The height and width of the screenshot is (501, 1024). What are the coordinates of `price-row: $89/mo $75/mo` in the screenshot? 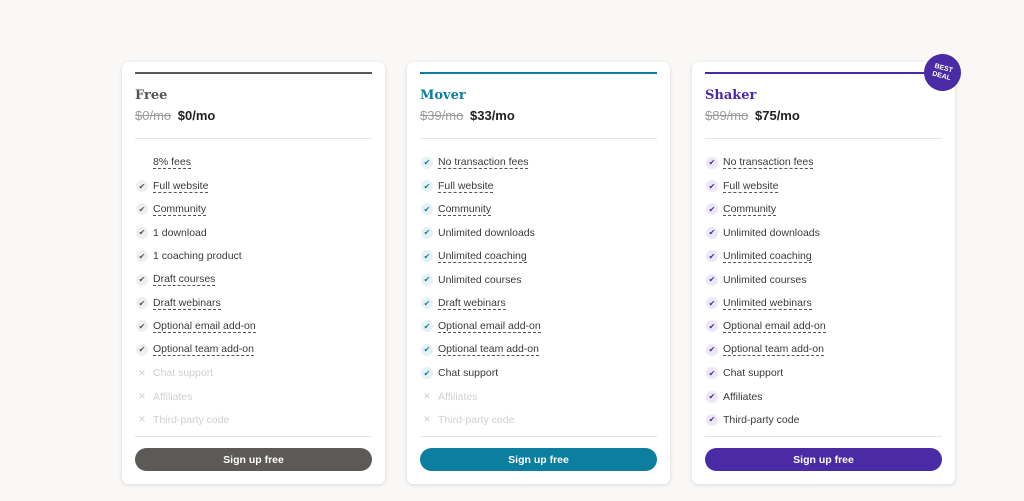 It's located at (823, 116).